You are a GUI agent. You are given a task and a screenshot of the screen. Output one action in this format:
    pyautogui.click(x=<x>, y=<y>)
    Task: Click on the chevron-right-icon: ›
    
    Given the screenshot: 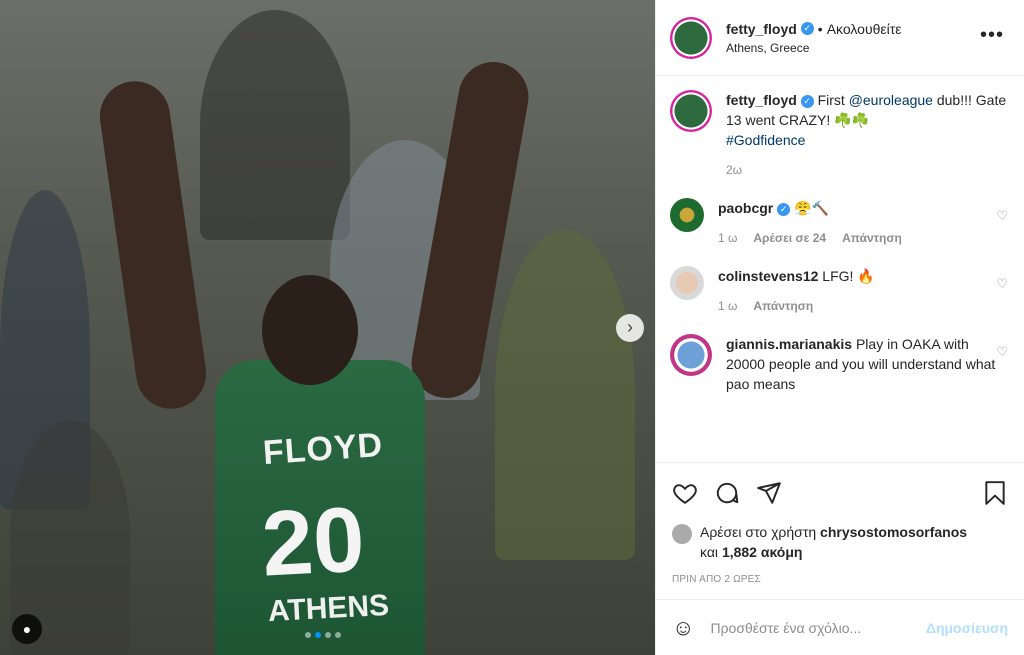 What is the action you would take?
    pyautogui.click(x=630, y=328)
    